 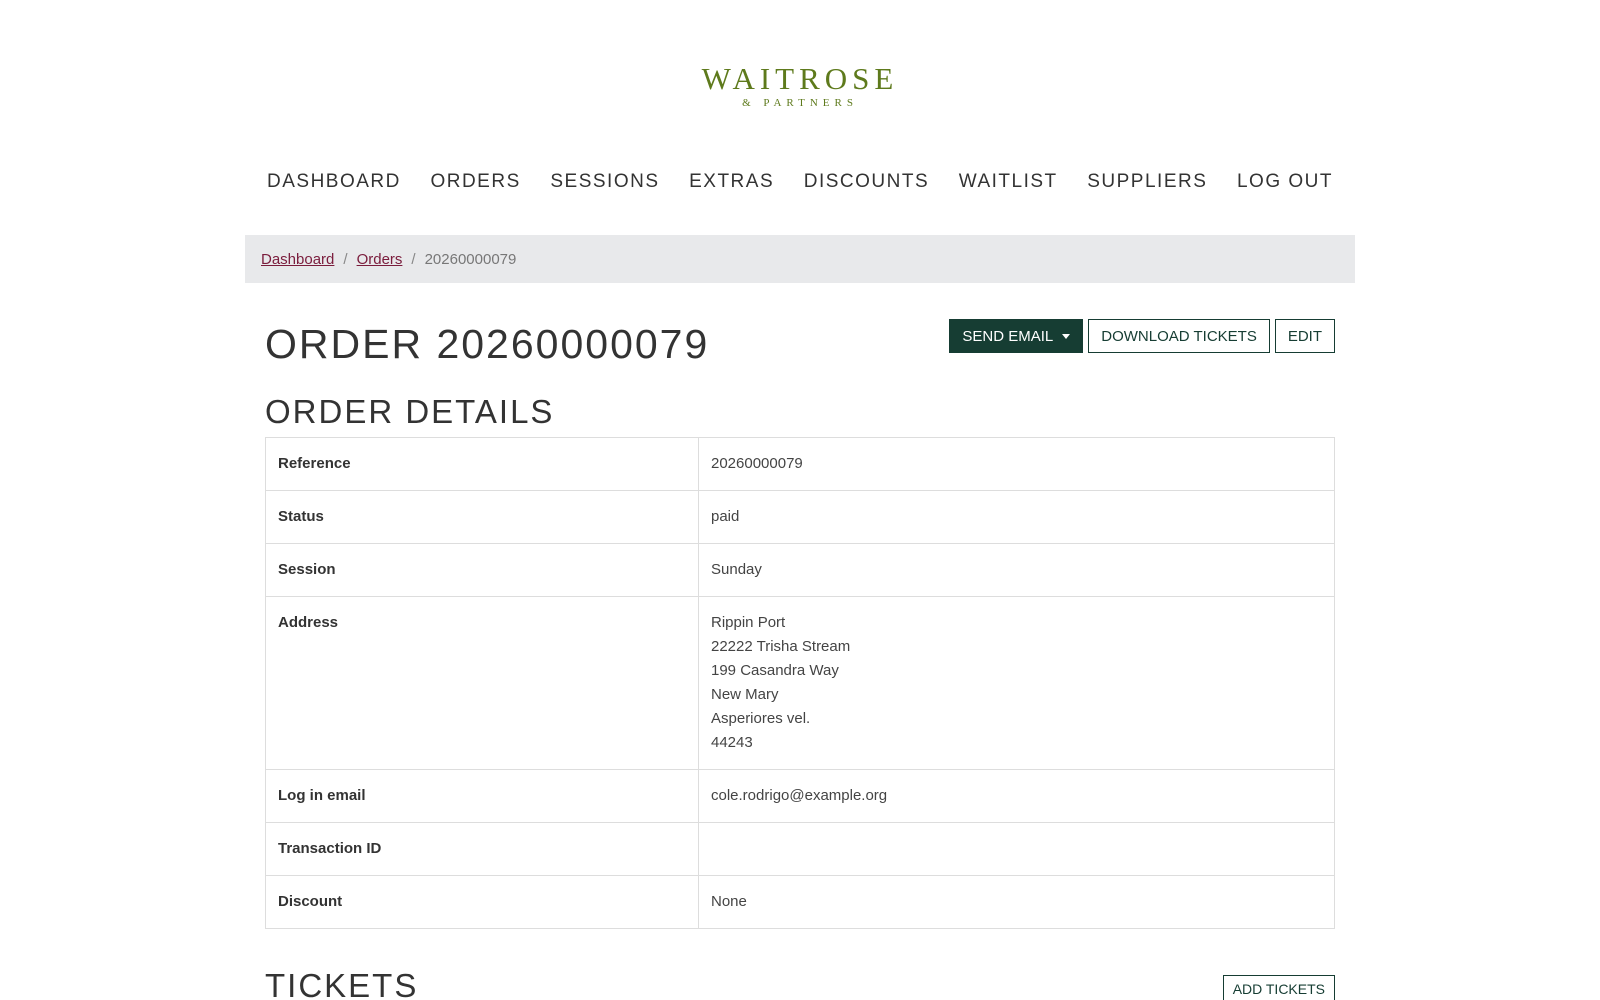 I want to click on address-line: 44243, so click(x=732, y=742).